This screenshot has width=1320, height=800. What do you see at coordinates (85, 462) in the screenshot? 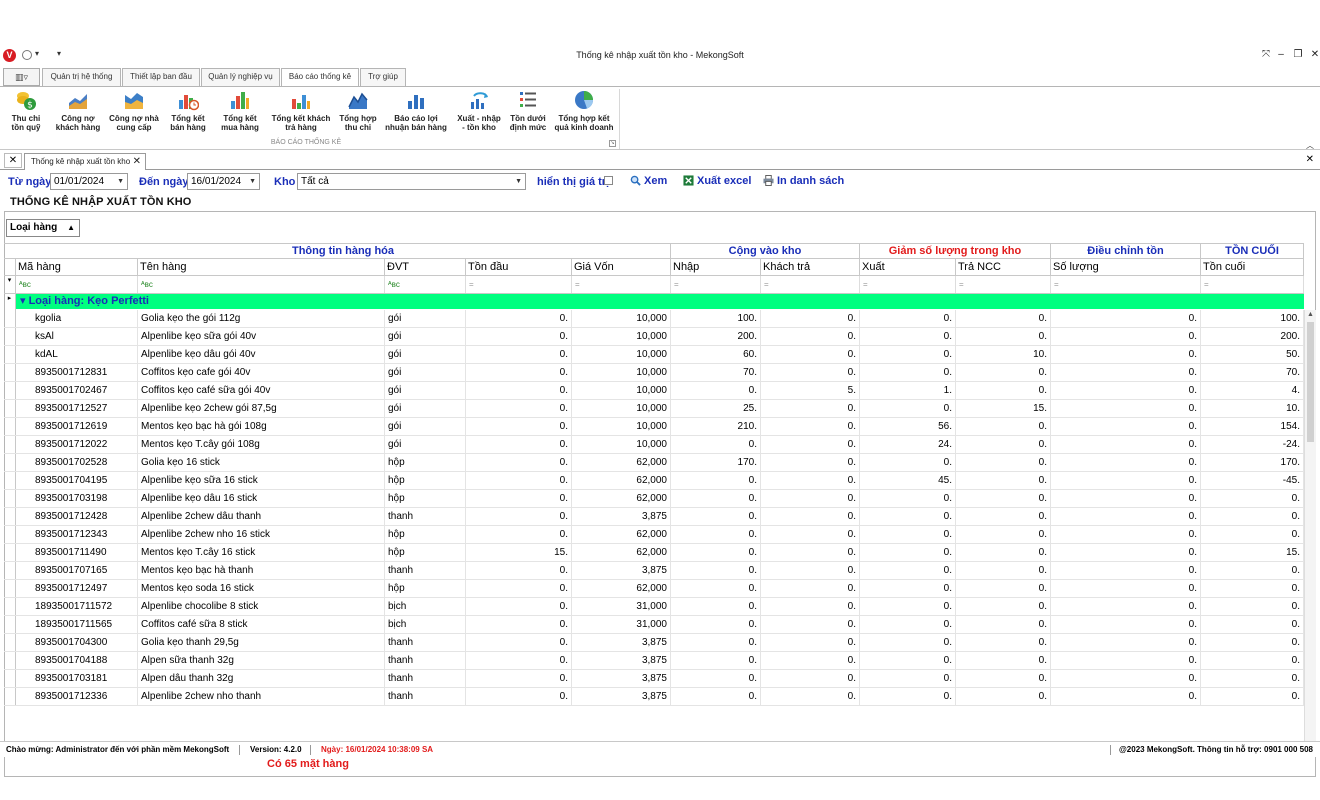
I see `col-ma-hang-cell: 8935001702528` at bounding box center [85, 462].